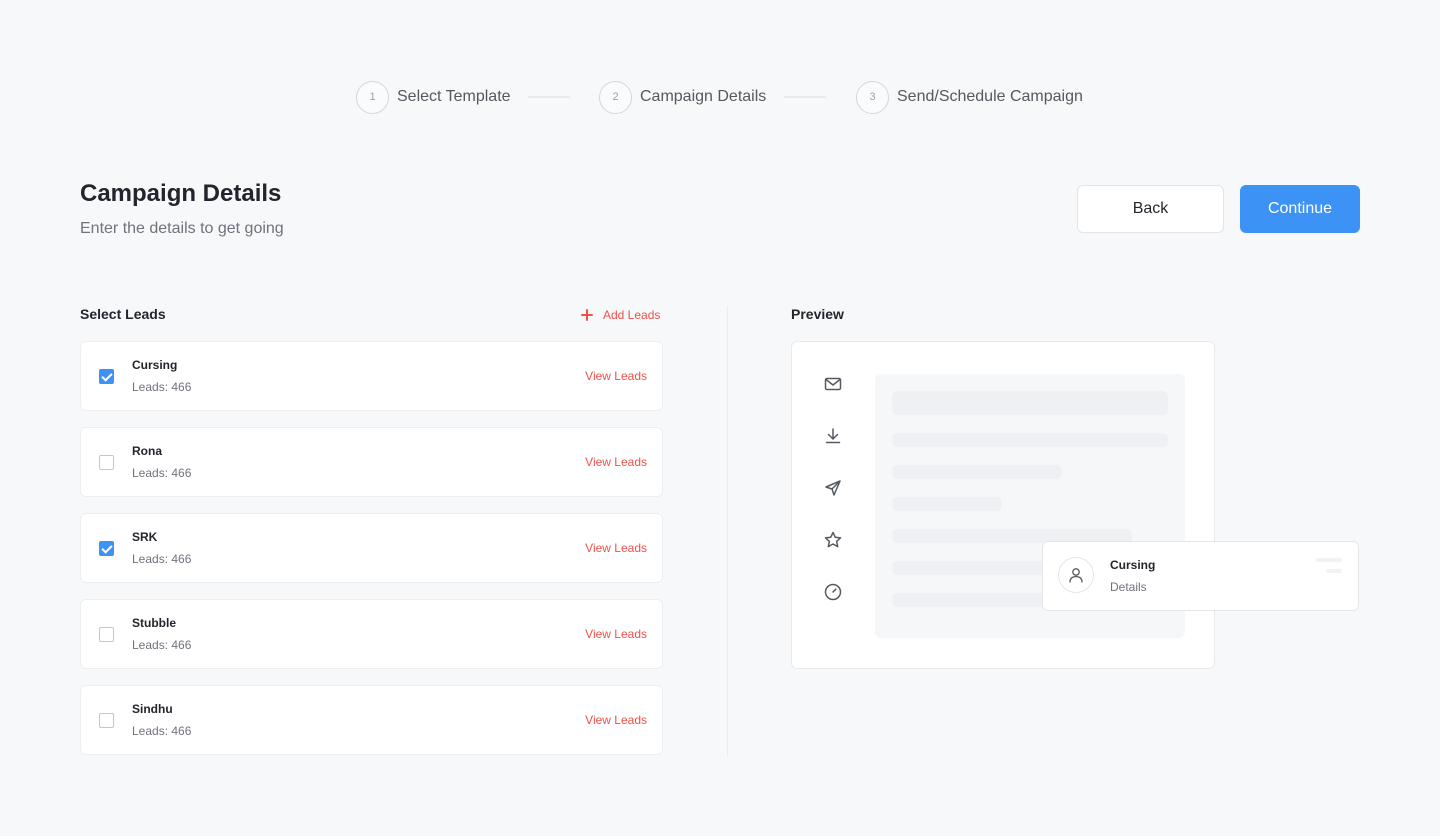 The height and width of the screenshot is (836, 1440). Describe the element at coordinates (454, 96) in the screenshot. I see `step-label: Select Template` at that location.